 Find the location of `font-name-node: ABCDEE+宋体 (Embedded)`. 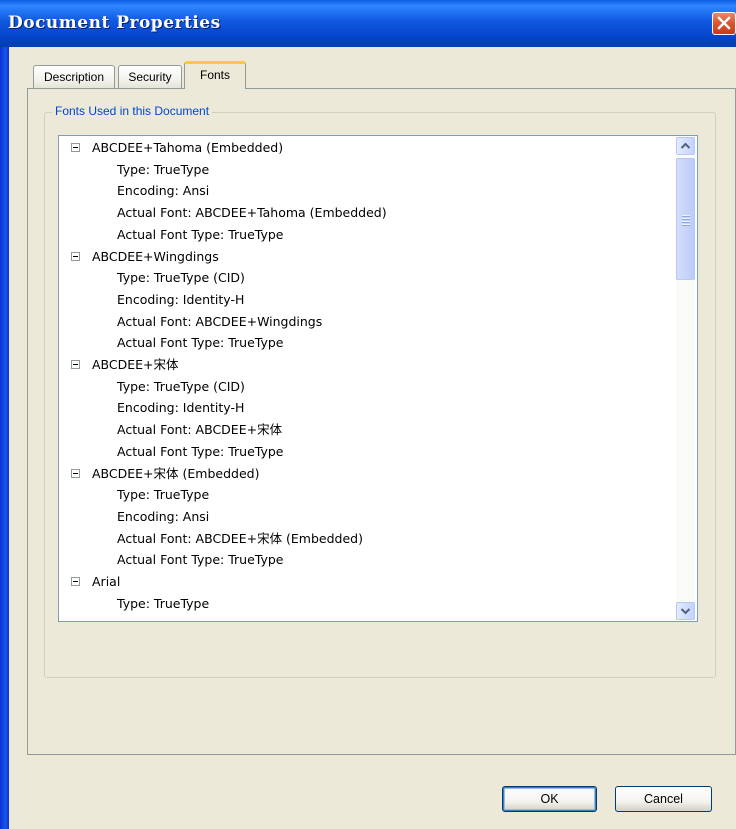

font-name-node: ABCDEE+宋体 (Embedded) is located at coordinates (175, 473).